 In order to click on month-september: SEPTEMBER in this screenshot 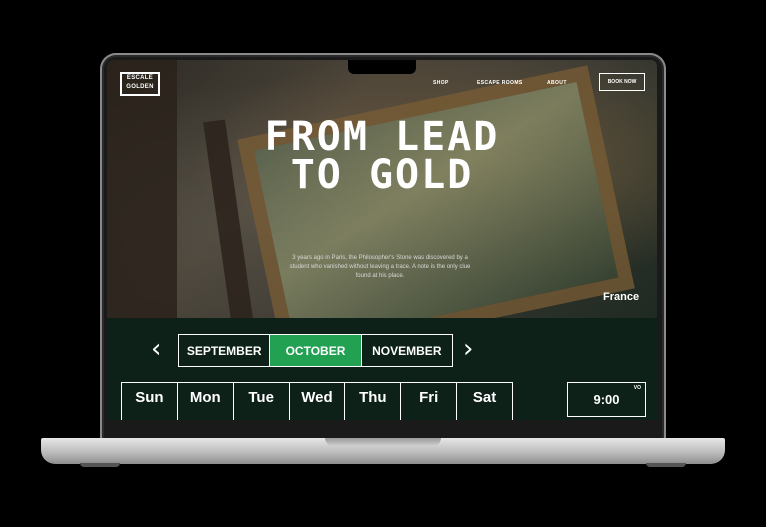, I will do `click(225, 350)`.